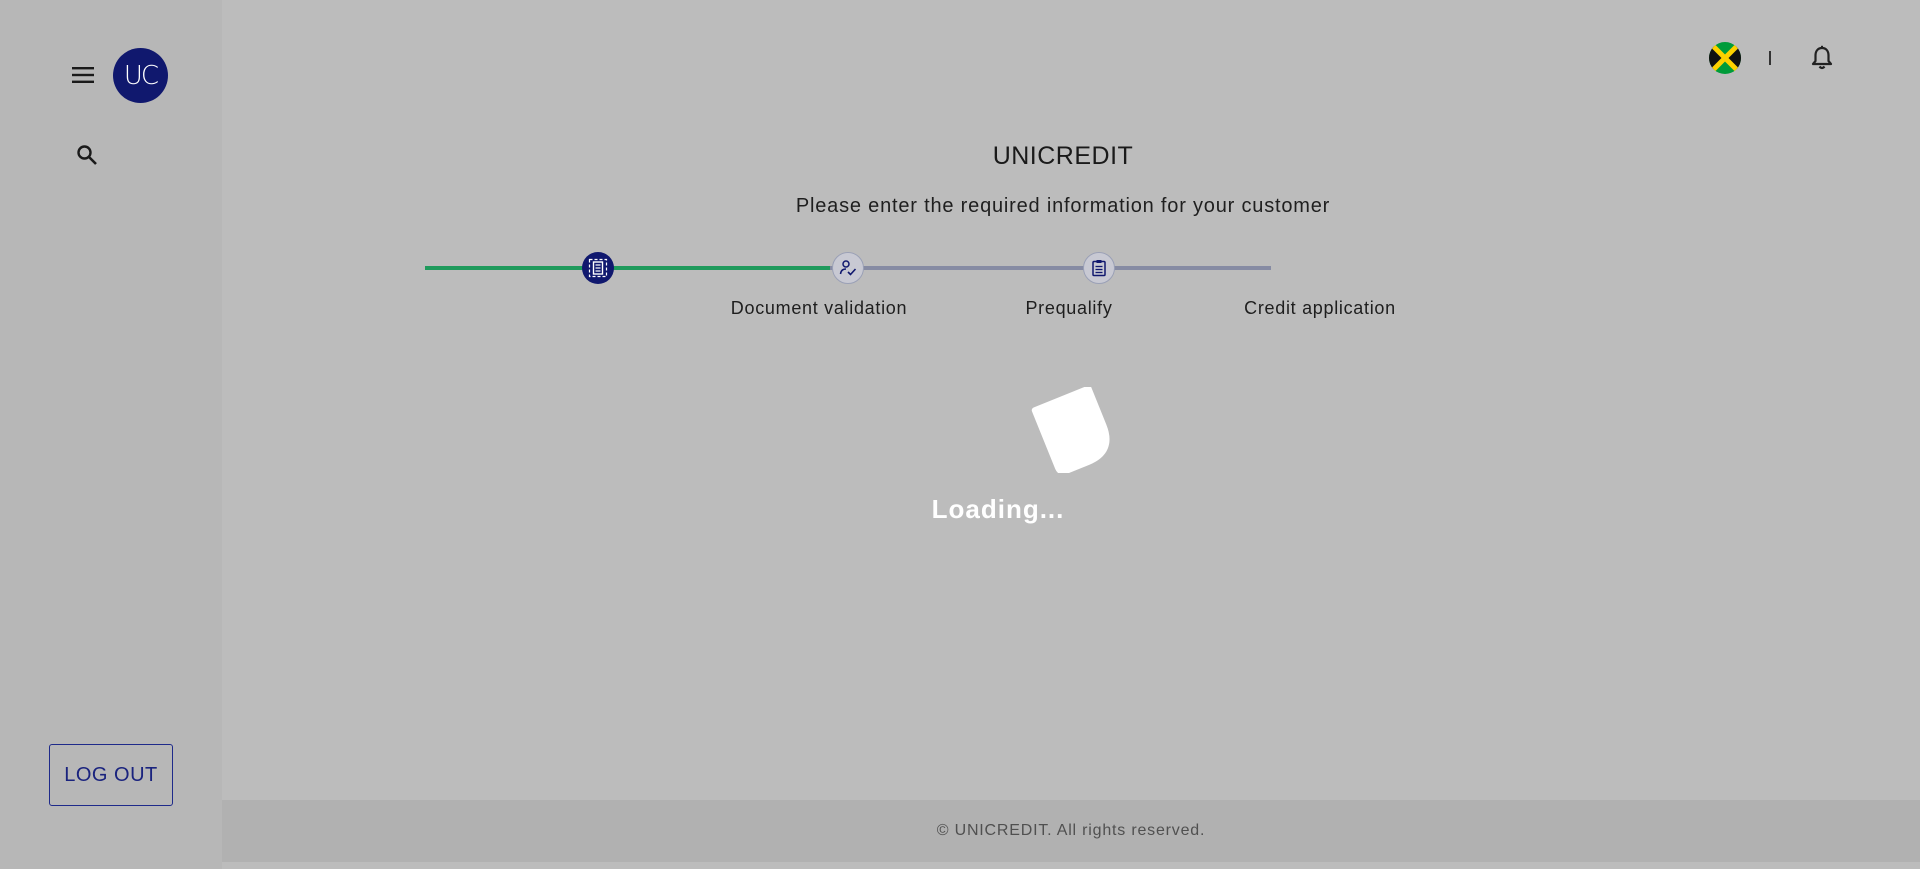  I want to click on copyright-text: © UNICREDIT. All rights reserved., so click(1071, 830).